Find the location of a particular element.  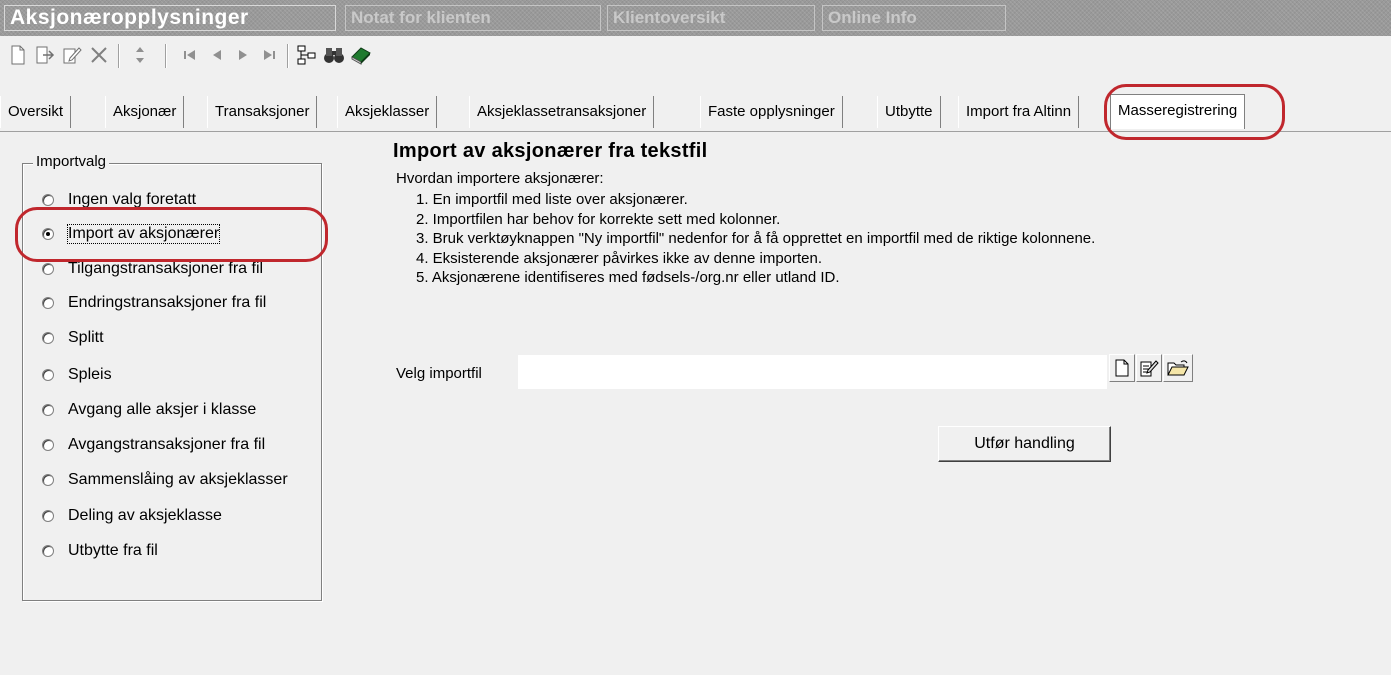

binoculars-icon is located at coordinates (334, 55).